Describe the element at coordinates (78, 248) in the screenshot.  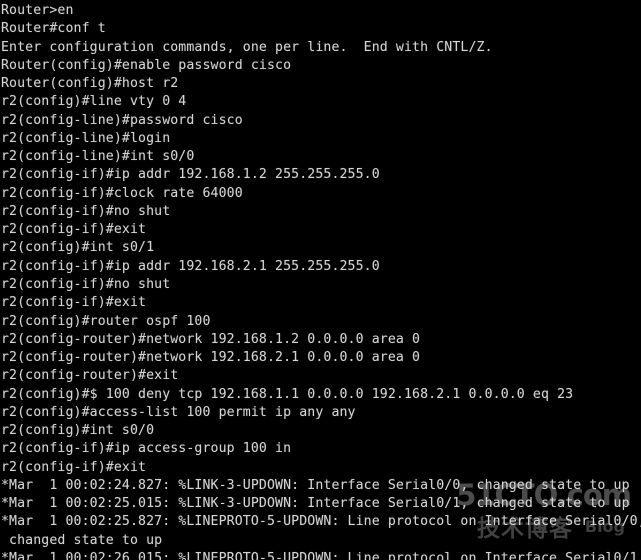
I see `console-line: r2(config)#int s0/1` at that location.